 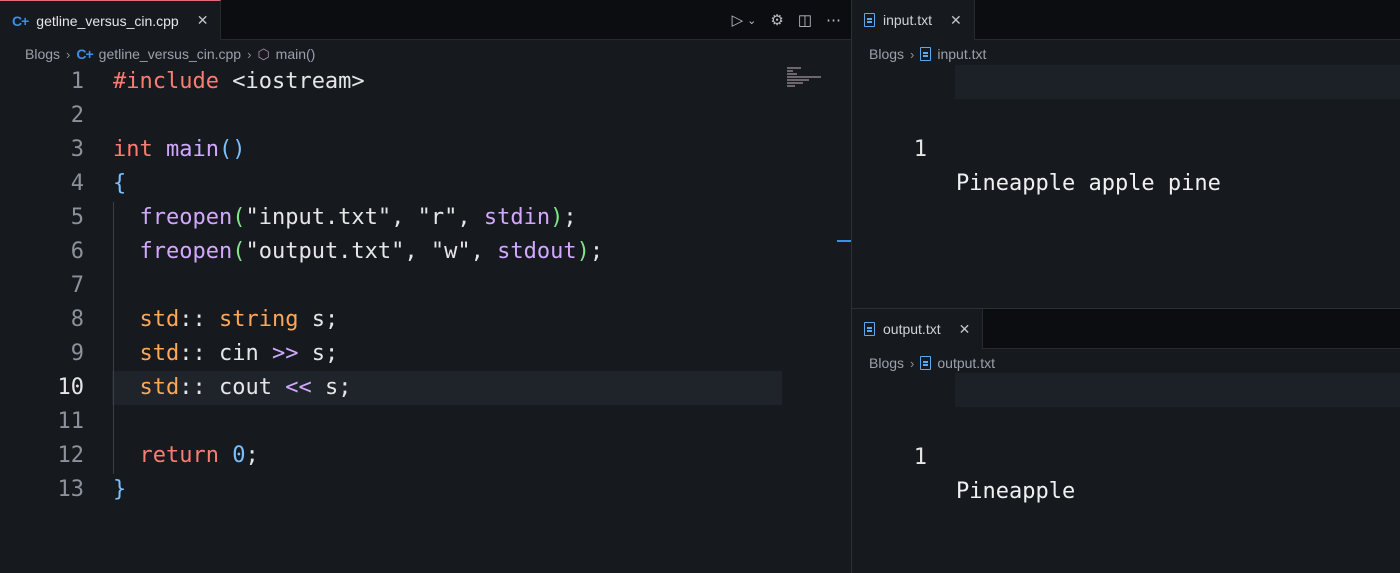 I want to click on tab-getline-versus-cin: C+ getline_versus_cin.cpp ✕, so click(x=111, y=20).